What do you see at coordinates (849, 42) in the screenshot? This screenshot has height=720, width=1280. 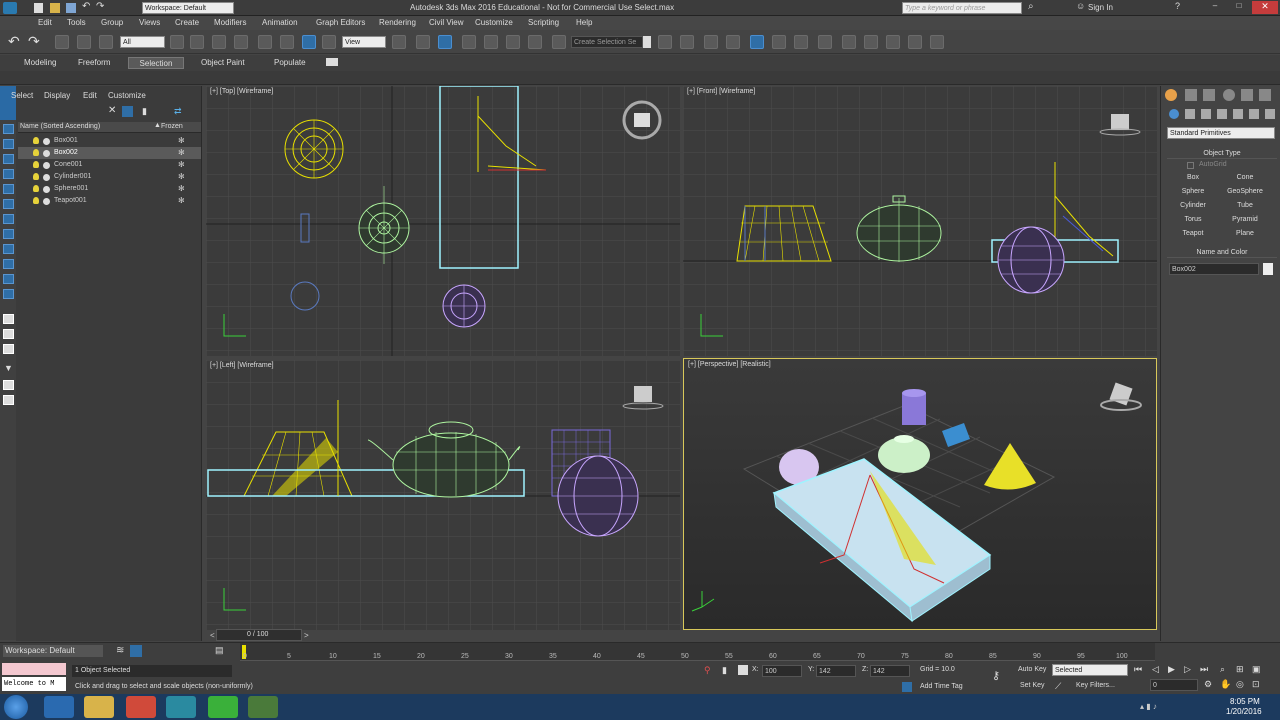 I see `render-setup-icon` at bounding box center [849, 42].